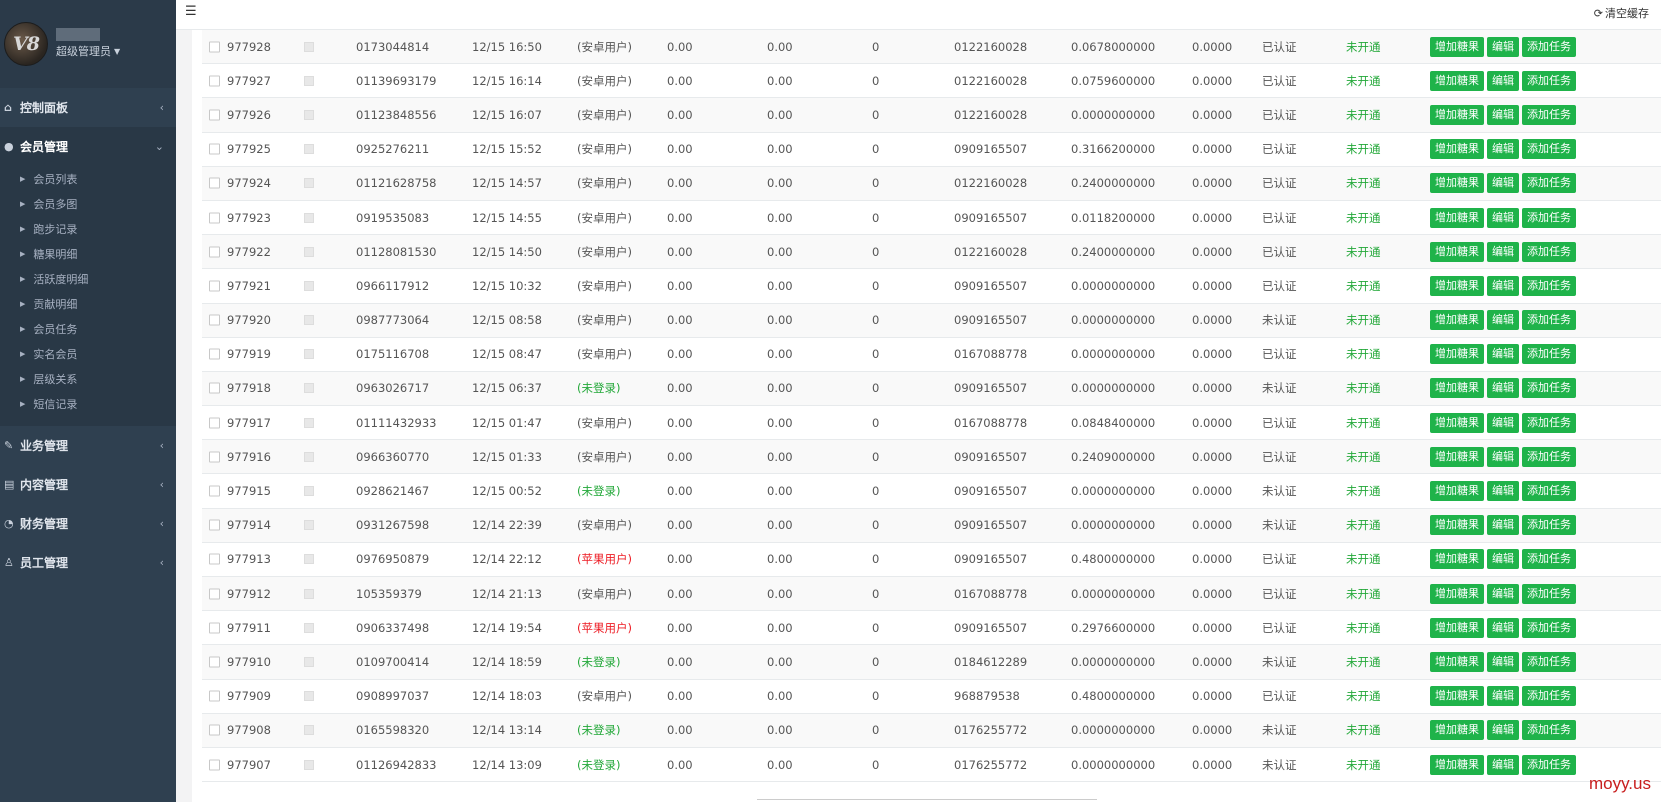  What do you see at coordinates (88, 328) in the screenshot?
I see `submenu-item-6: ▶ 会员任务` at bounding box center [88, 328].